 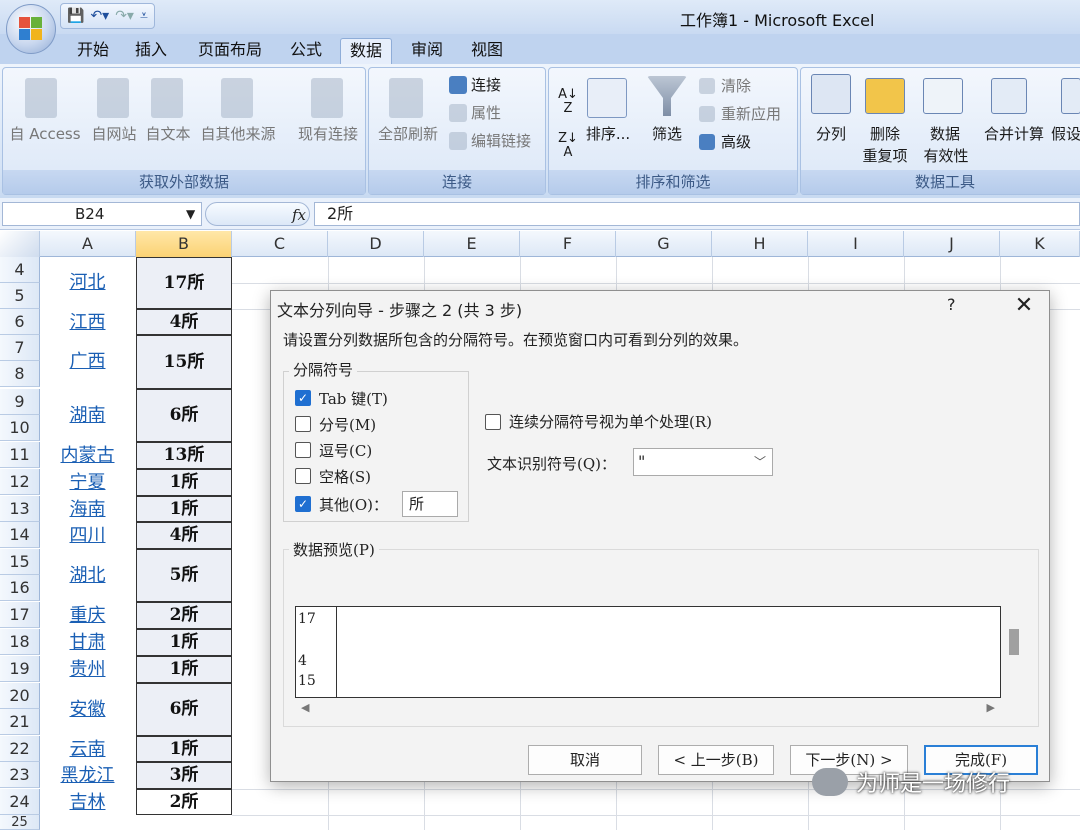 What do you see at coordinates (20, 296) in the screenshot?
I see `row-header: 5` at bounding box center [20, 296].